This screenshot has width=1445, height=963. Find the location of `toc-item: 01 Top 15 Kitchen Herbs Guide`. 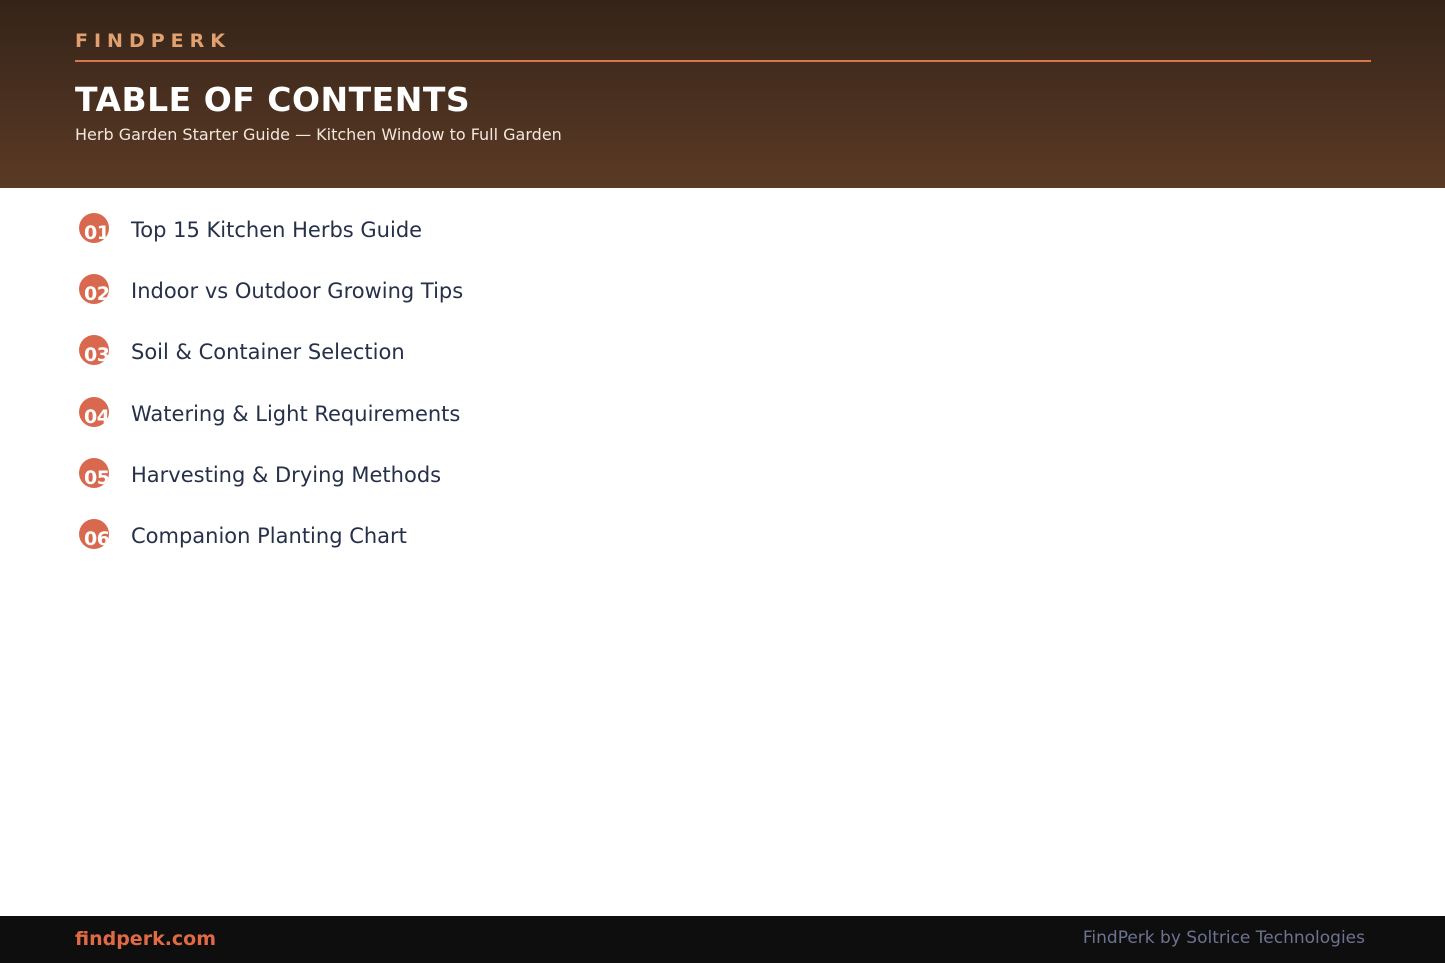

toc-item: 01 Top 15 Kitchen Herbs Guide is located at coordinates (529, 243).